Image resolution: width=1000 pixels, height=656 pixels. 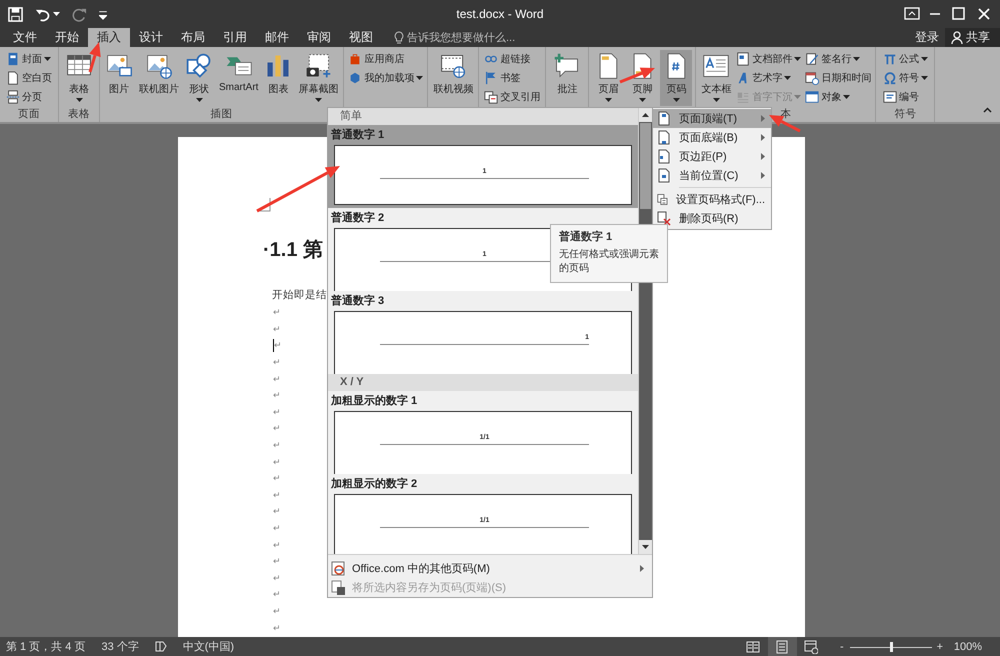 What do you see at coordinates (842, 646) in the screenshot?
I see `zoom-out-button: -` at bounding box center [842, 646].